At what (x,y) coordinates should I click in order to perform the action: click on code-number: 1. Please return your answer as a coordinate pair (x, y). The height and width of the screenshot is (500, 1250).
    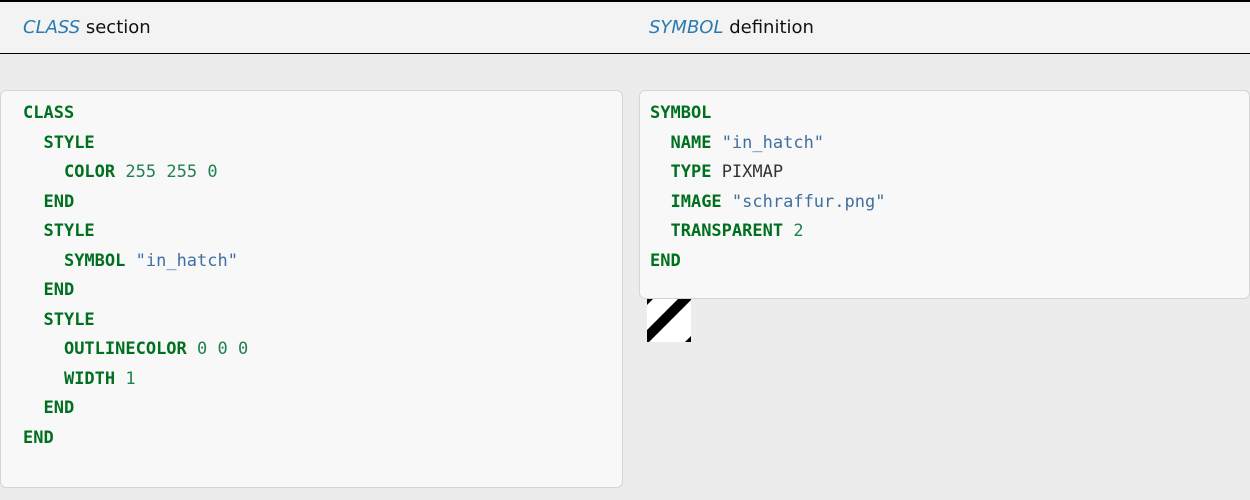
    Looking at the image, I should click on (130, 378).